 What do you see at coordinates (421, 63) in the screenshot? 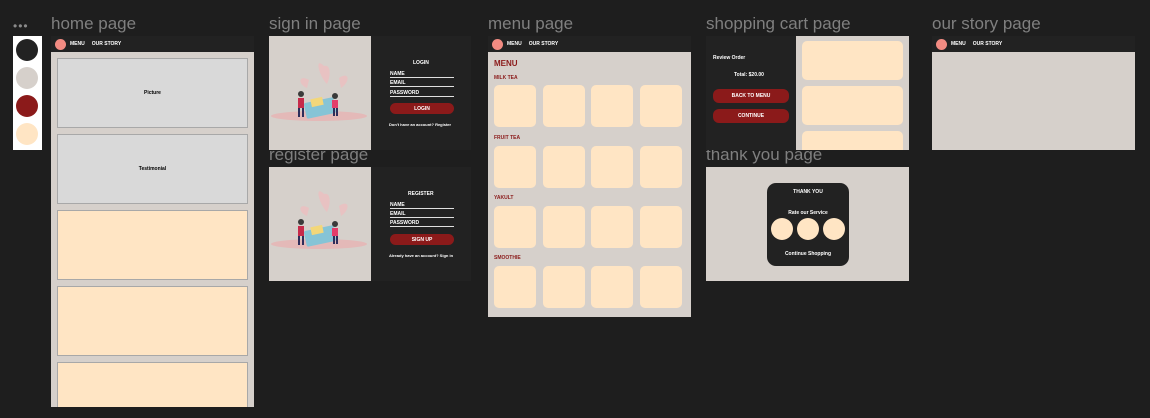
I see `login-title: LOGIN` at bounding box center [421, 63].